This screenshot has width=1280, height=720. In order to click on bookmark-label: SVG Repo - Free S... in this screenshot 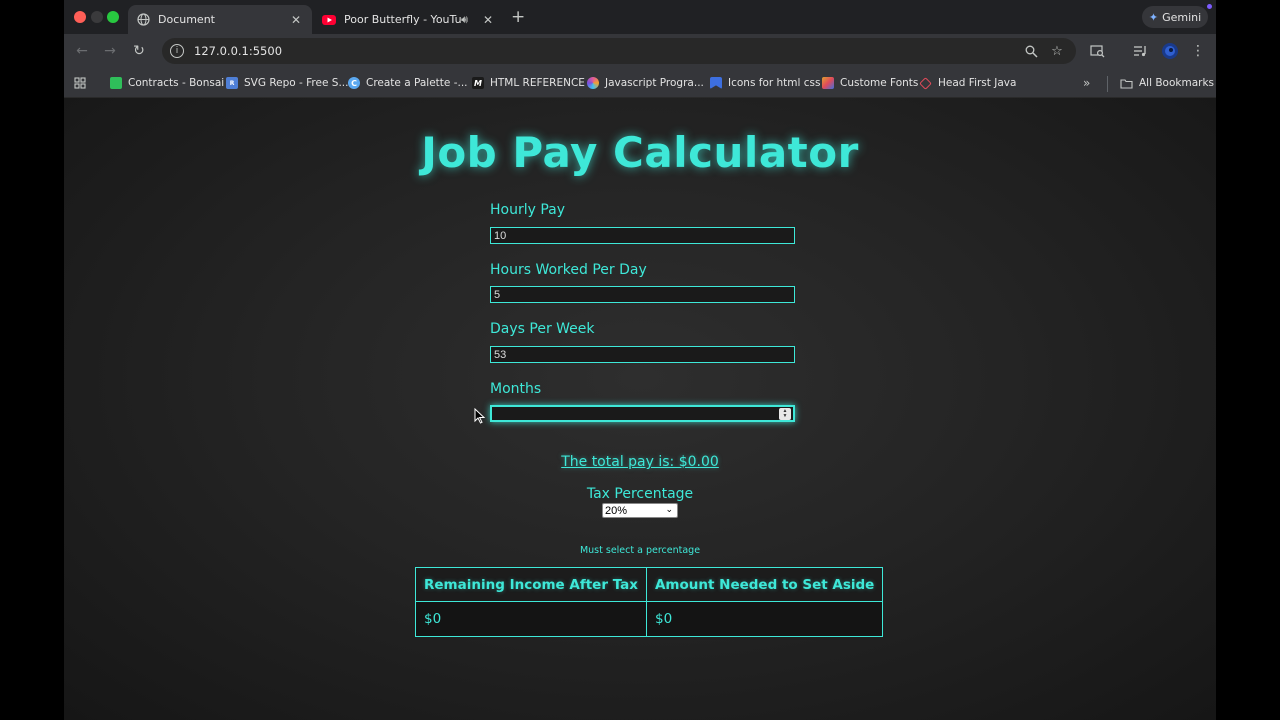, I will do `click(296, 83)`.